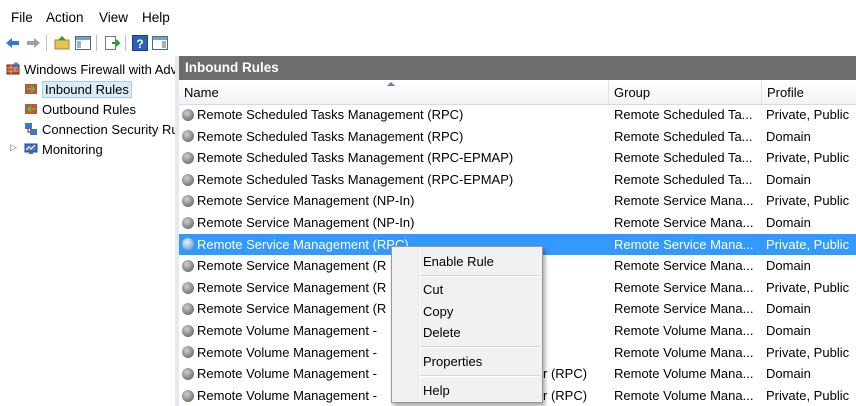  What do you see at coordinates (809, 92) in the screenshot?
I see `column-header-profile: Profile` at bounding box center [809, 92].